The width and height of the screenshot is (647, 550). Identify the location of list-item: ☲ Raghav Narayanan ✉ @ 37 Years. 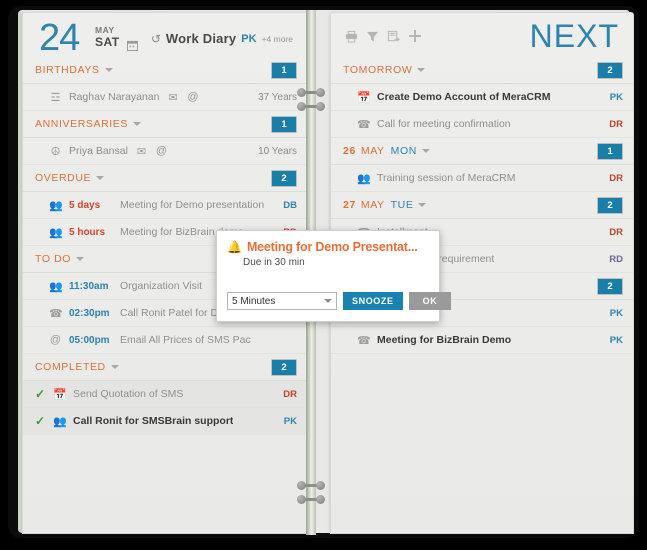
(165, 97).